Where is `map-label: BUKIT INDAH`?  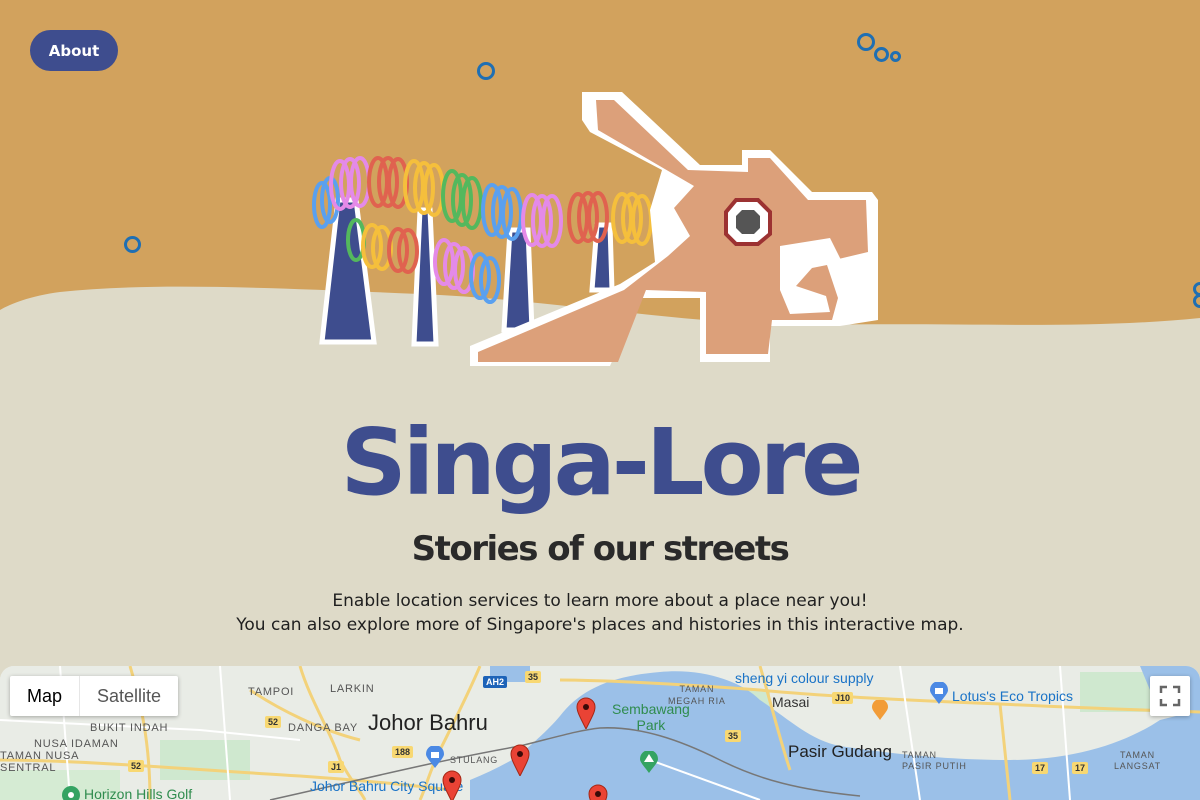
map-label: BUKIT INDAH is located at coordinates (129, 728).